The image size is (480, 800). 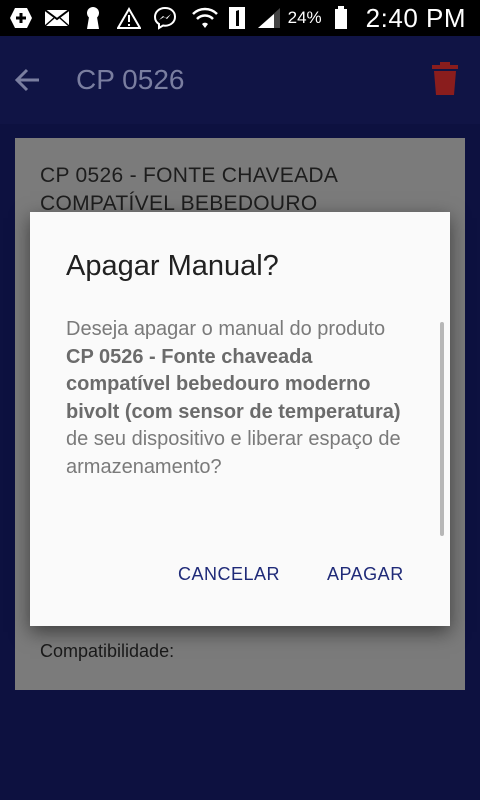 What do you see at coordinates (240, 80) in the screenshot?
I see `app-bar: CP 0526` at bounding box center [240, 80].